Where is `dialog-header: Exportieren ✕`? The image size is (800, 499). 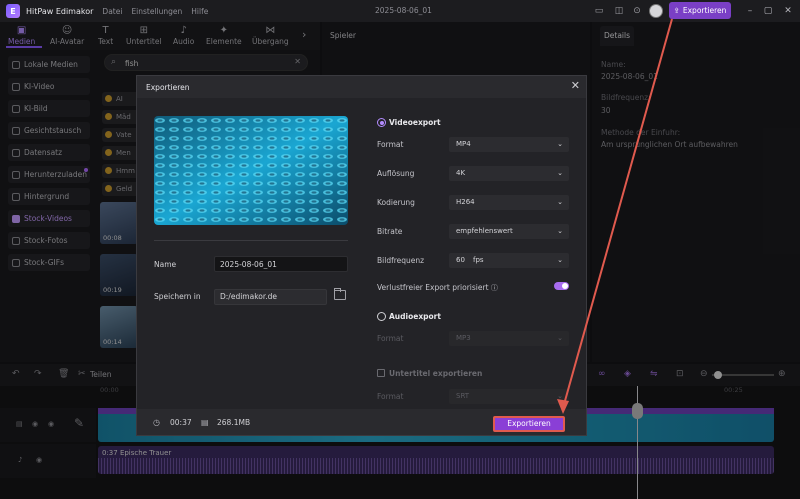
dialog-header: Exportieren ✕ is located at coordinates (361, 87).